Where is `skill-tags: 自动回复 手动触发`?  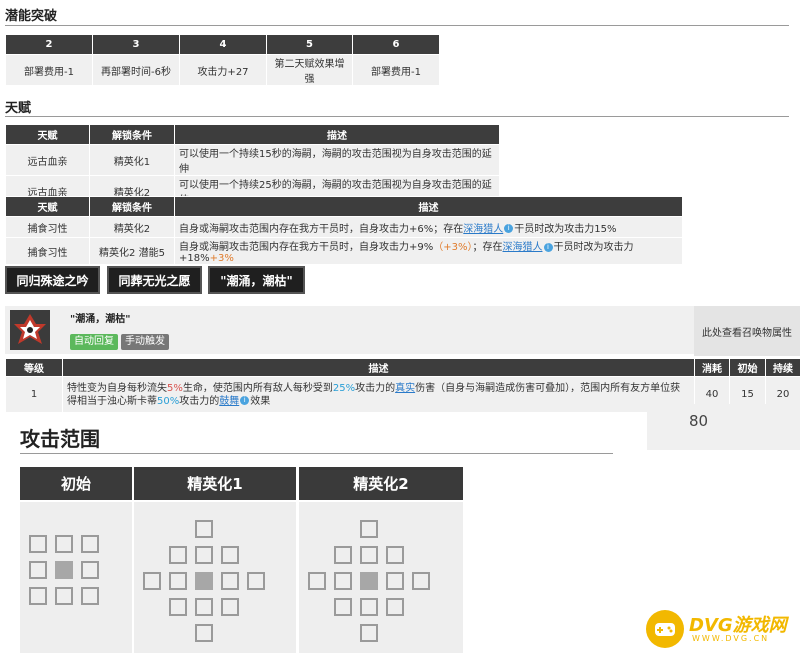 skill-tags: 自动回复 手动触发 is located at coordinates (121, 342).